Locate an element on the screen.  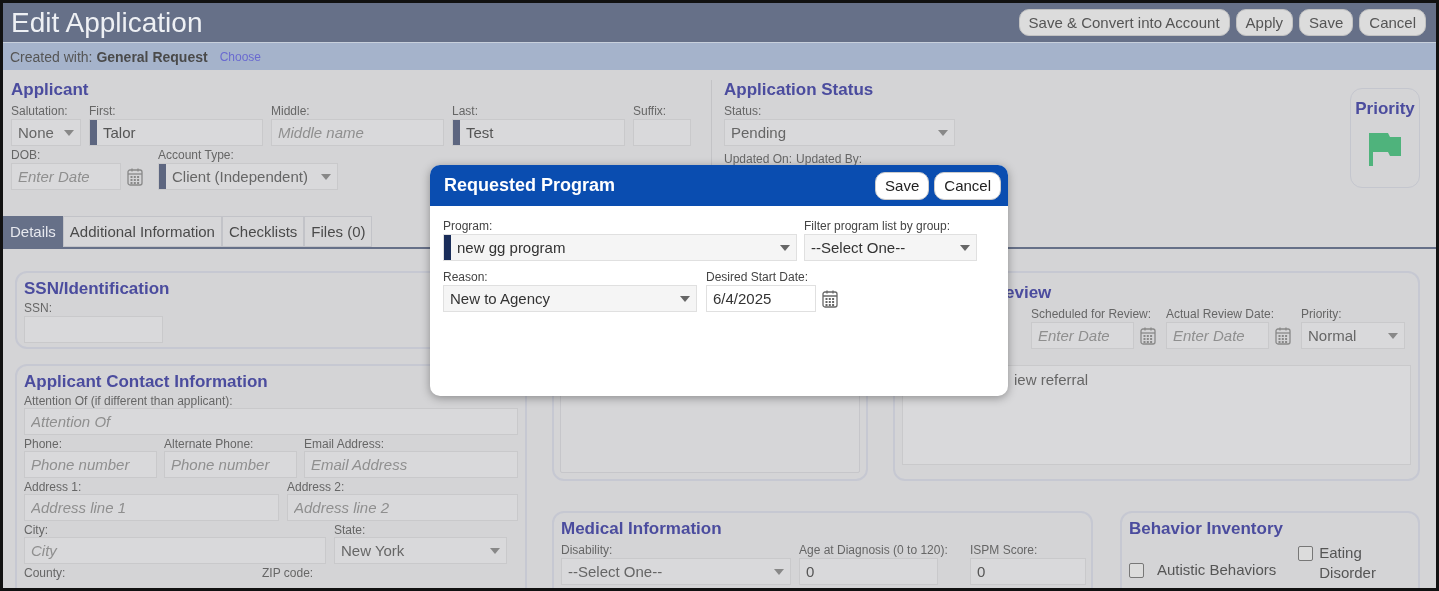
dropdown: new gg program is located at coordinates (620, 247).